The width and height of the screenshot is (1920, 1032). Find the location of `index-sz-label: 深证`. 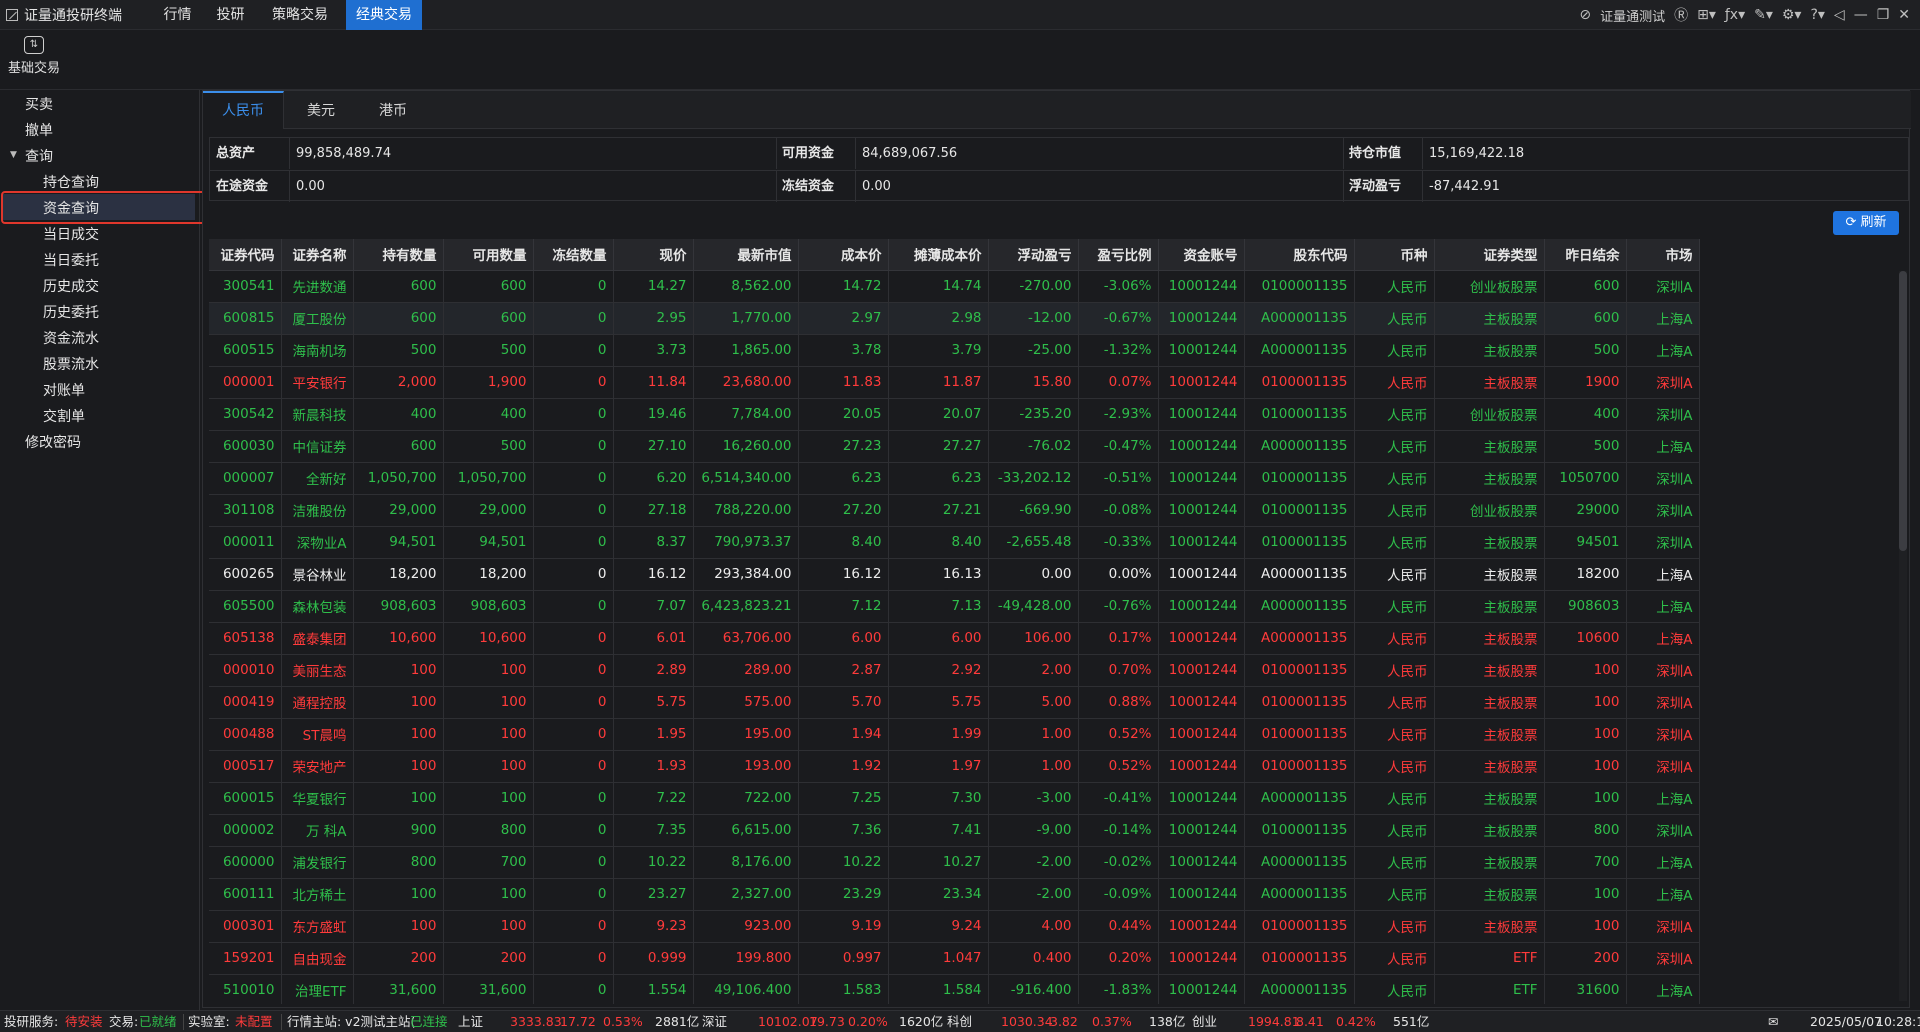

index-sz-label: 深证 is located at coordinates (714, 1021).